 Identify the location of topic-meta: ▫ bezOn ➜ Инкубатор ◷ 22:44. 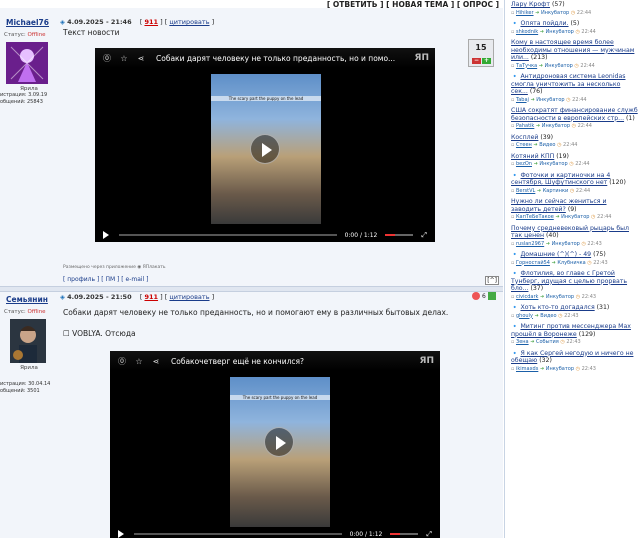
(574, 165).